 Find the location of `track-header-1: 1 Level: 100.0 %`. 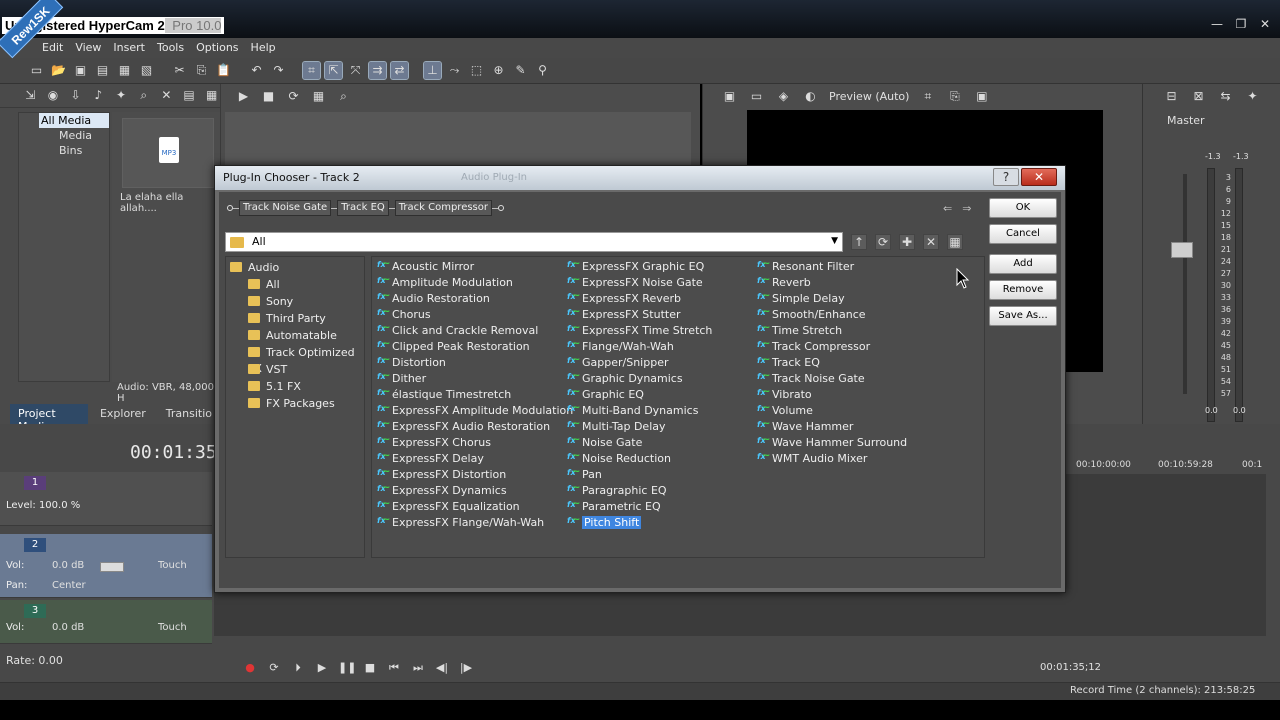

track-header-1: 1 Level: 100.0 % is located at coordinates (106, 499).